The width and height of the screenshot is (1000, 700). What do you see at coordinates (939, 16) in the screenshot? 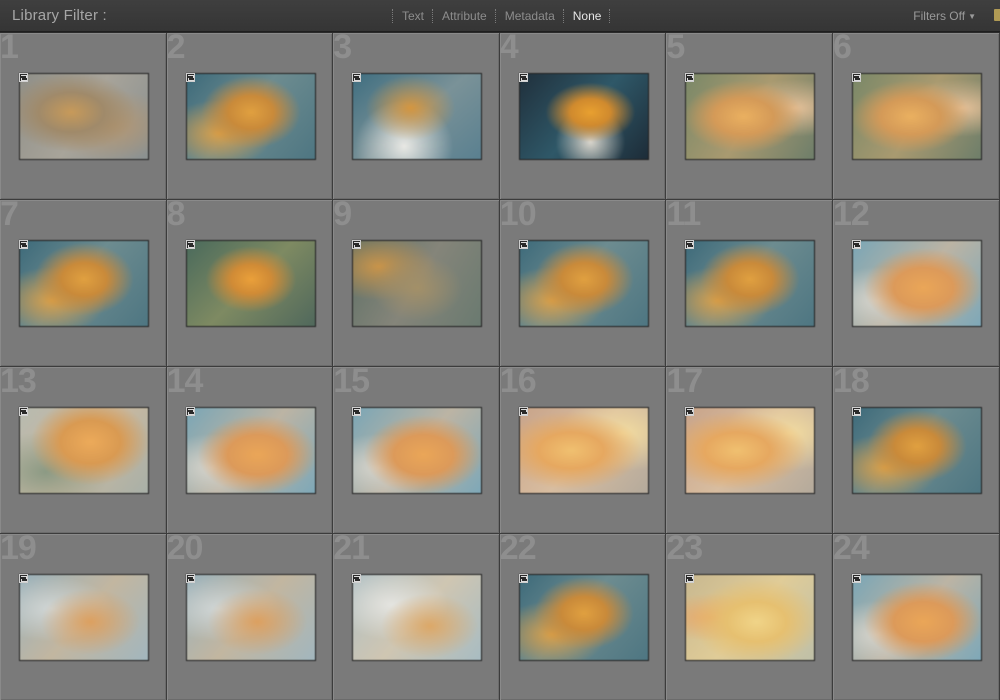
I see `filter-presets-label: Filters Off` at bounding box center [939, 16].